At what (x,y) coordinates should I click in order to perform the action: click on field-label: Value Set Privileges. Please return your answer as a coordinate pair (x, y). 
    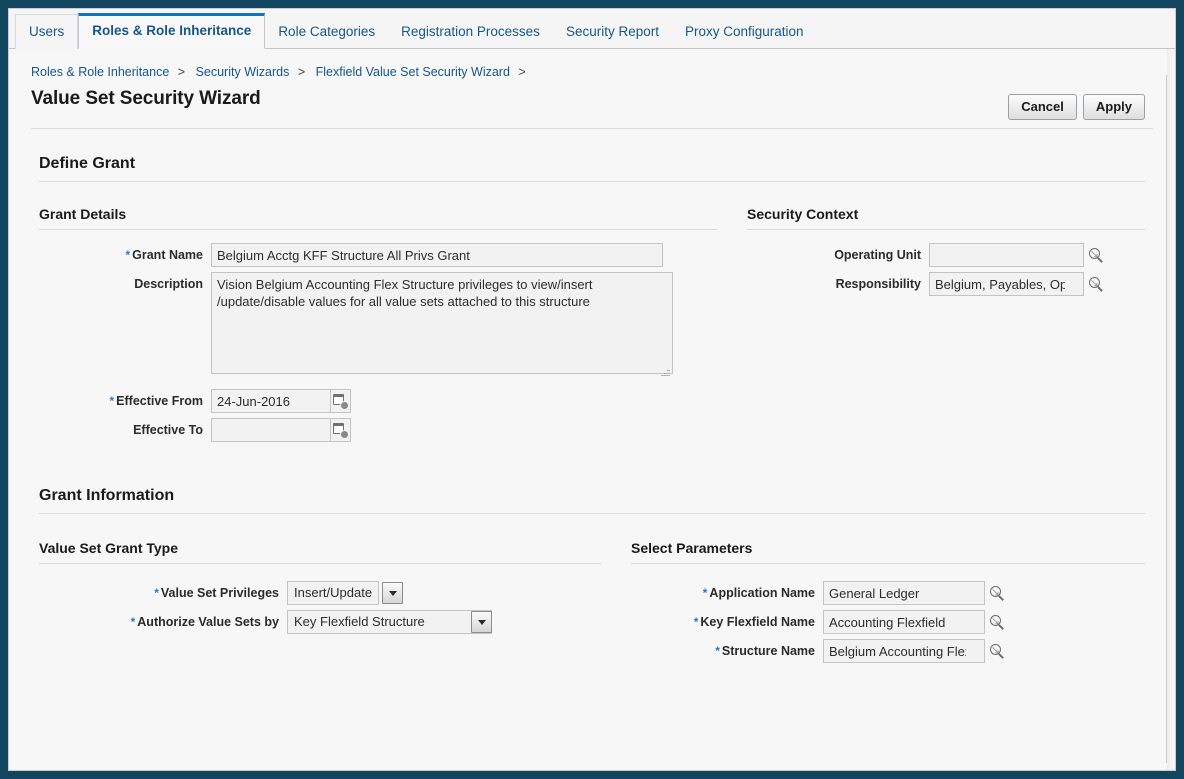
    Looking at the image, I should click on (219, 593).